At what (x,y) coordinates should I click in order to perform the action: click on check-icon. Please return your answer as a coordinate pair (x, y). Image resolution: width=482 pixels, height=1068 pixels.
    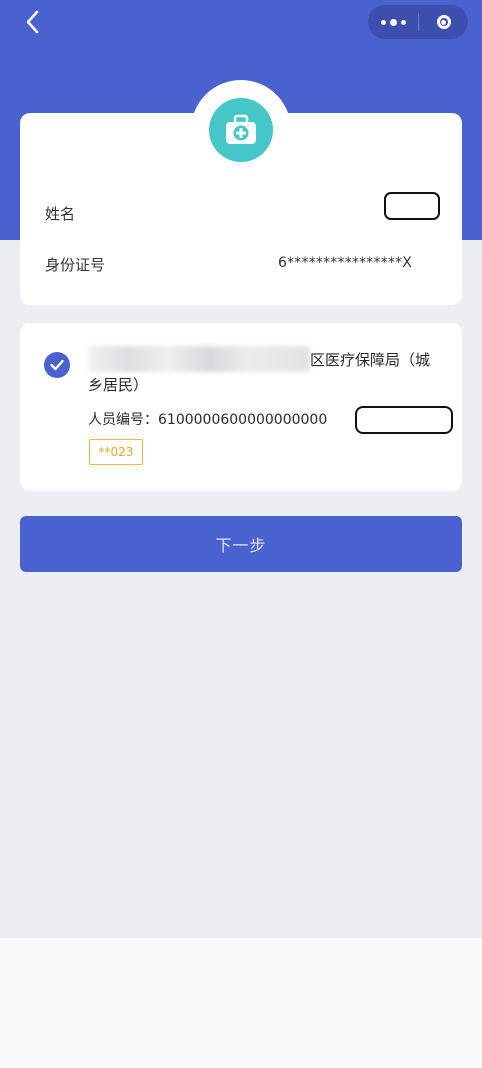
    Looking at the image, I should click on (57, 365).